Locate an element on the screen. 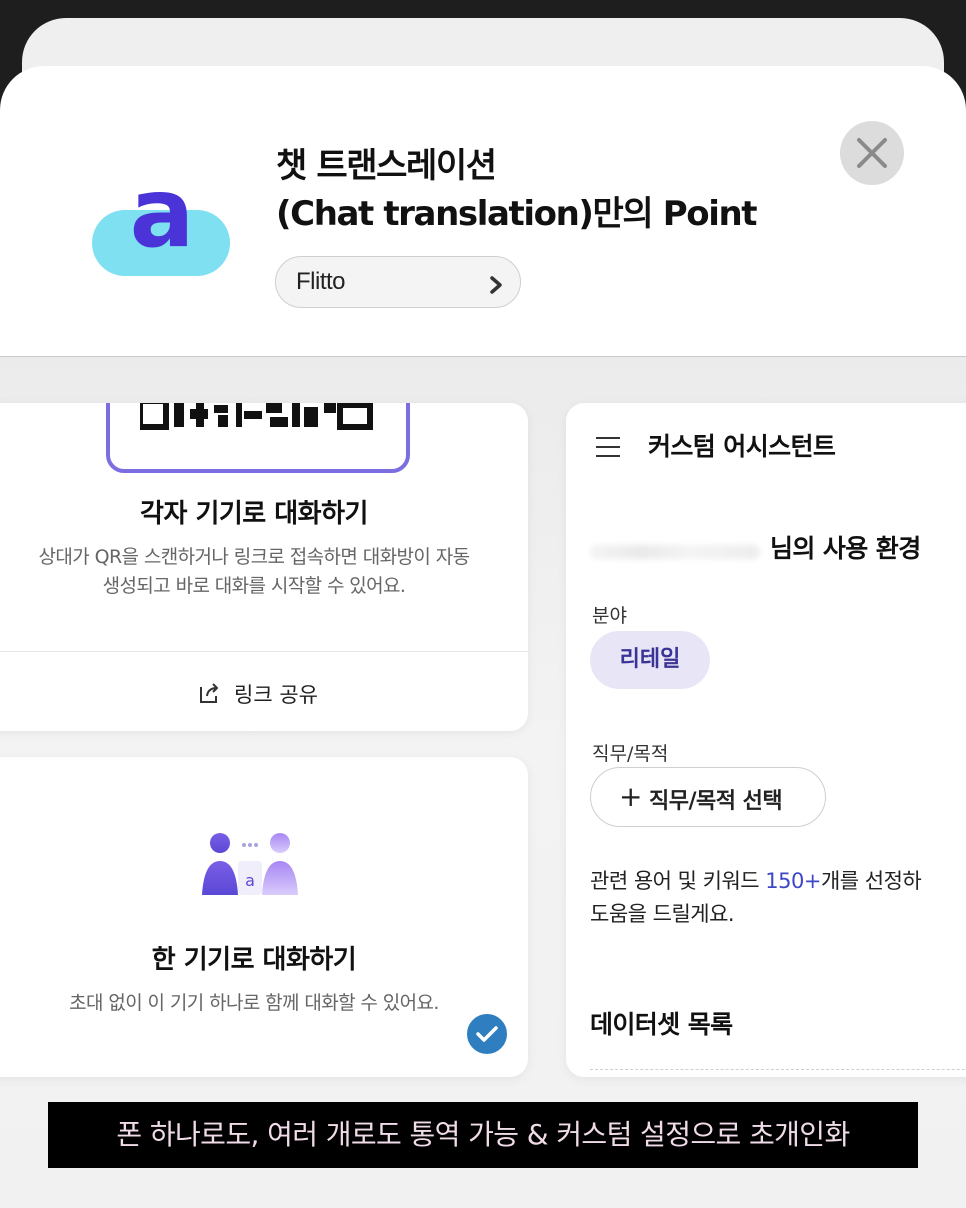  dataset-dropzone is located at coordinates (778, 1073).